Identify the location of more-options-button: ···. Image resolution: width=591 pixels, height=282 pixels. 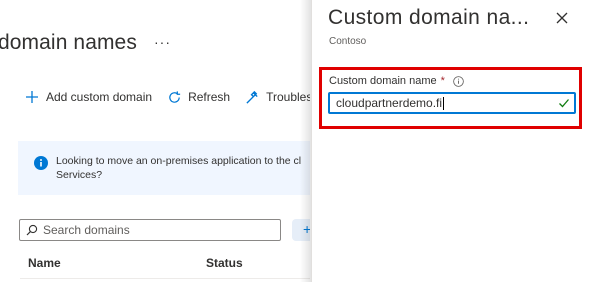
(162, 42).